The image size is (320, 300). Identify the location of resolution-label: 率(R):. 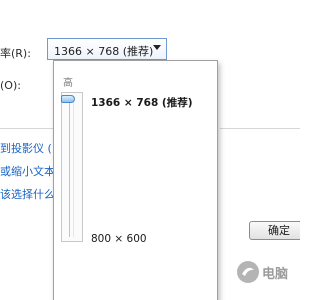
(15, 53).